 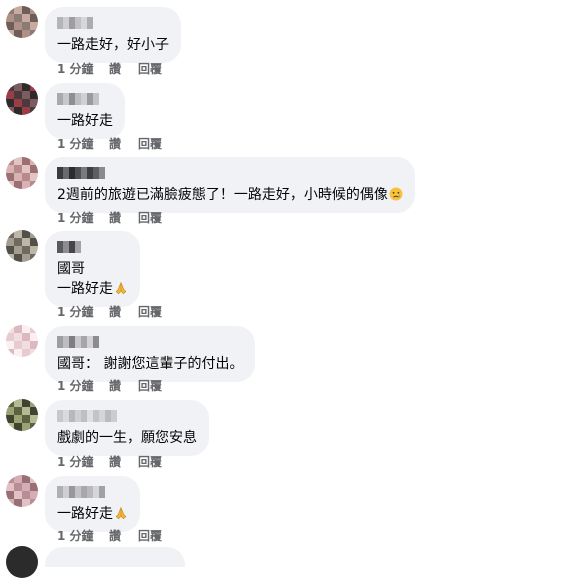 What do you see at coordinates (127, 428) in the screenshot?
I see `comment-bubble: 戲劇的一生，願您安息` at bounding box center [127, 428].